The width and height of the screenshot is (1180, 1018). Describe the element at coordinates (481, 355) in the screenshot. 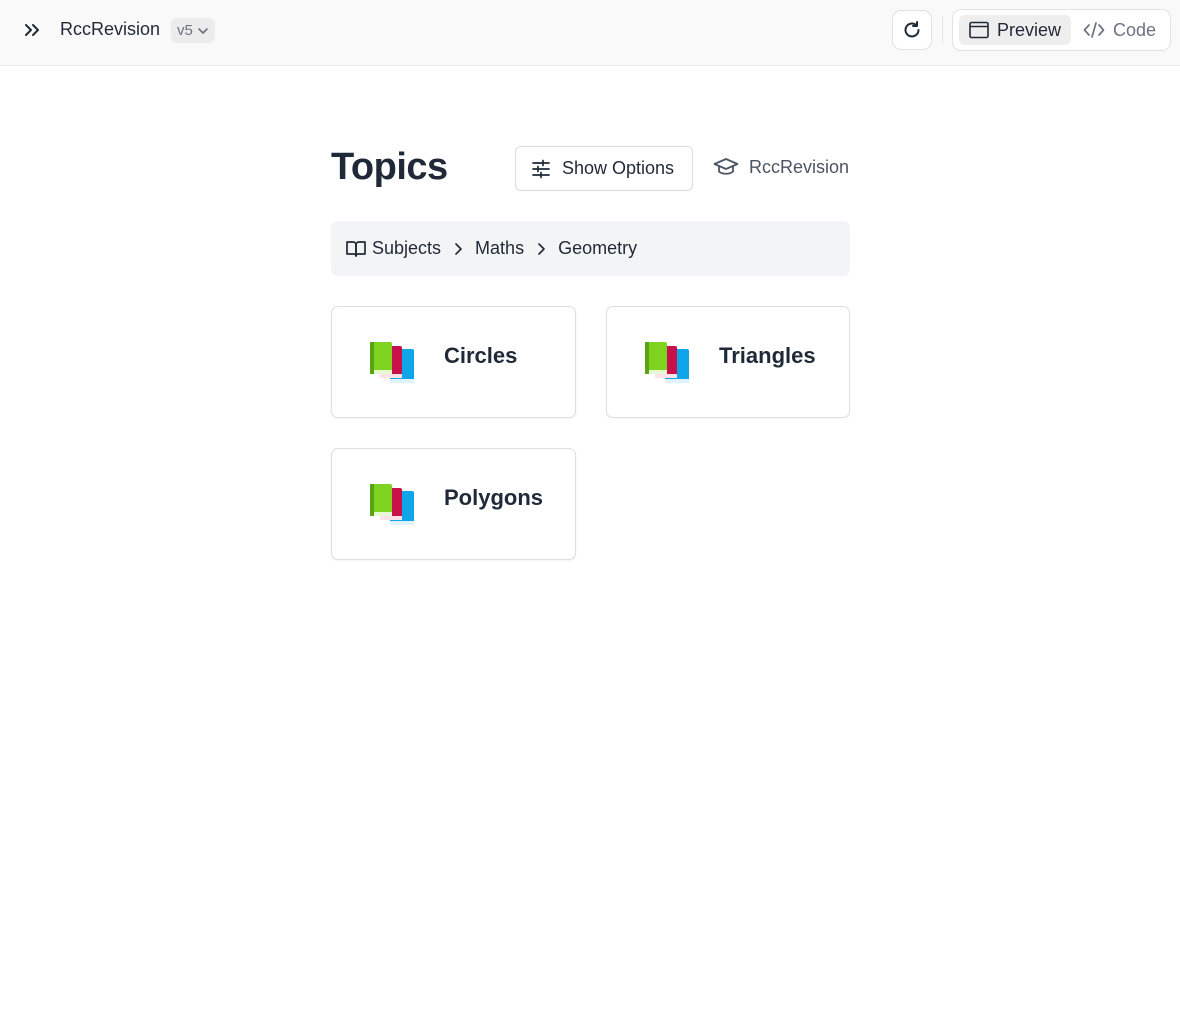

I see `topic-label: Circles` at that location.